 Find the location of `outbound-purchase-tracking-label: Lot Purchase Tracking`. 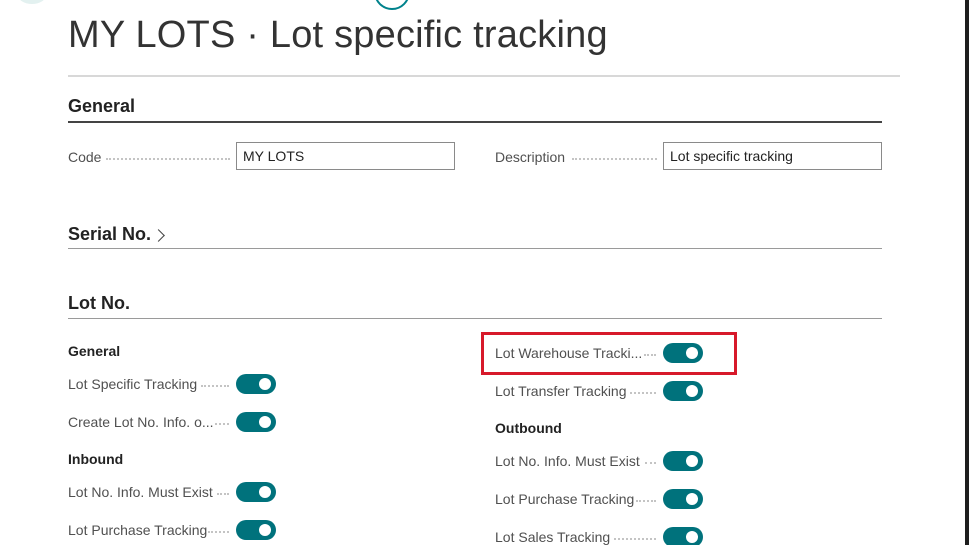

outbound-purchase-tracking-label: Lot Purchase Tracking is located at coordinates (565, 499).